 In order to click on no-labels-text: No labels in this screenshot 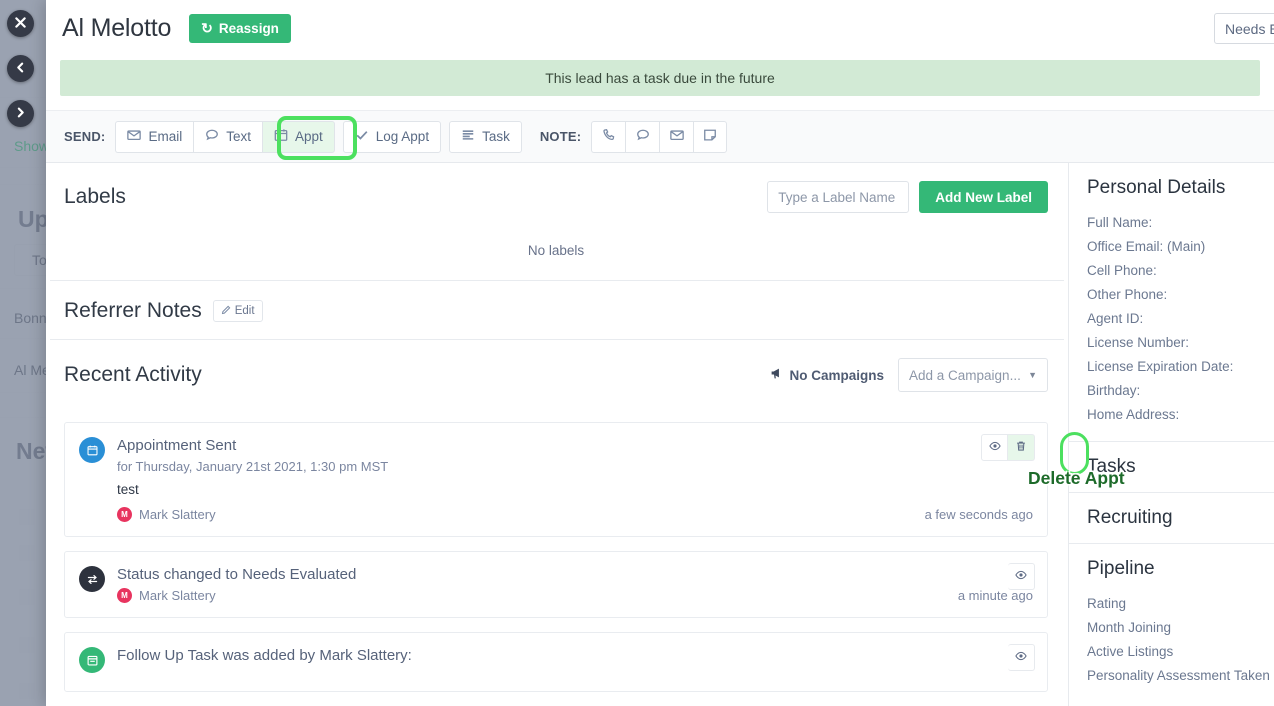, I will do `click(556, 250)`.